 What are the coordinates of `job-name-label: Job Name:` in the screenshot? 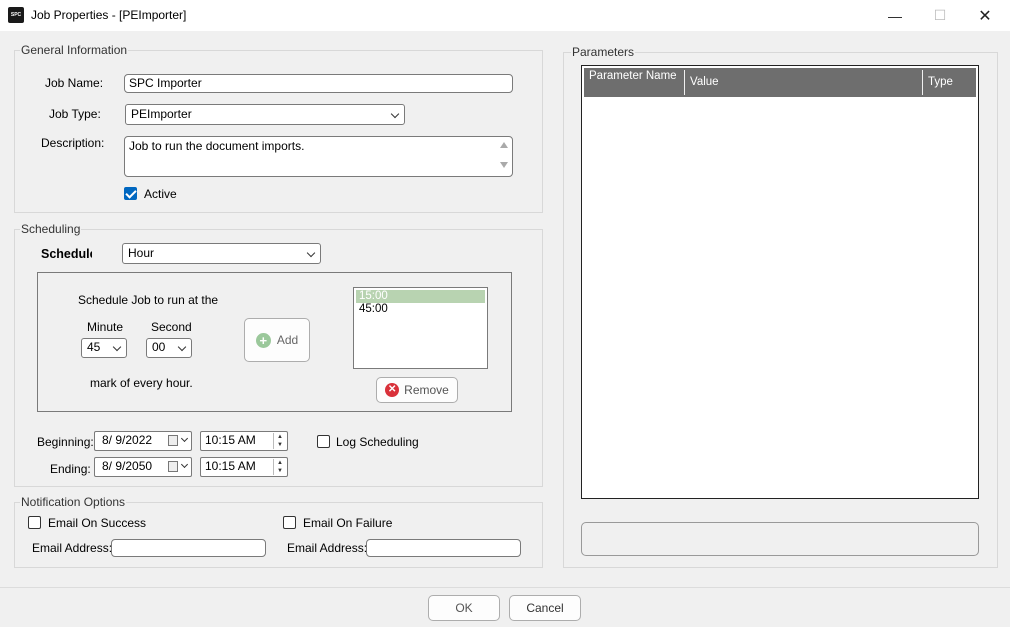 It's located at (74, 83).